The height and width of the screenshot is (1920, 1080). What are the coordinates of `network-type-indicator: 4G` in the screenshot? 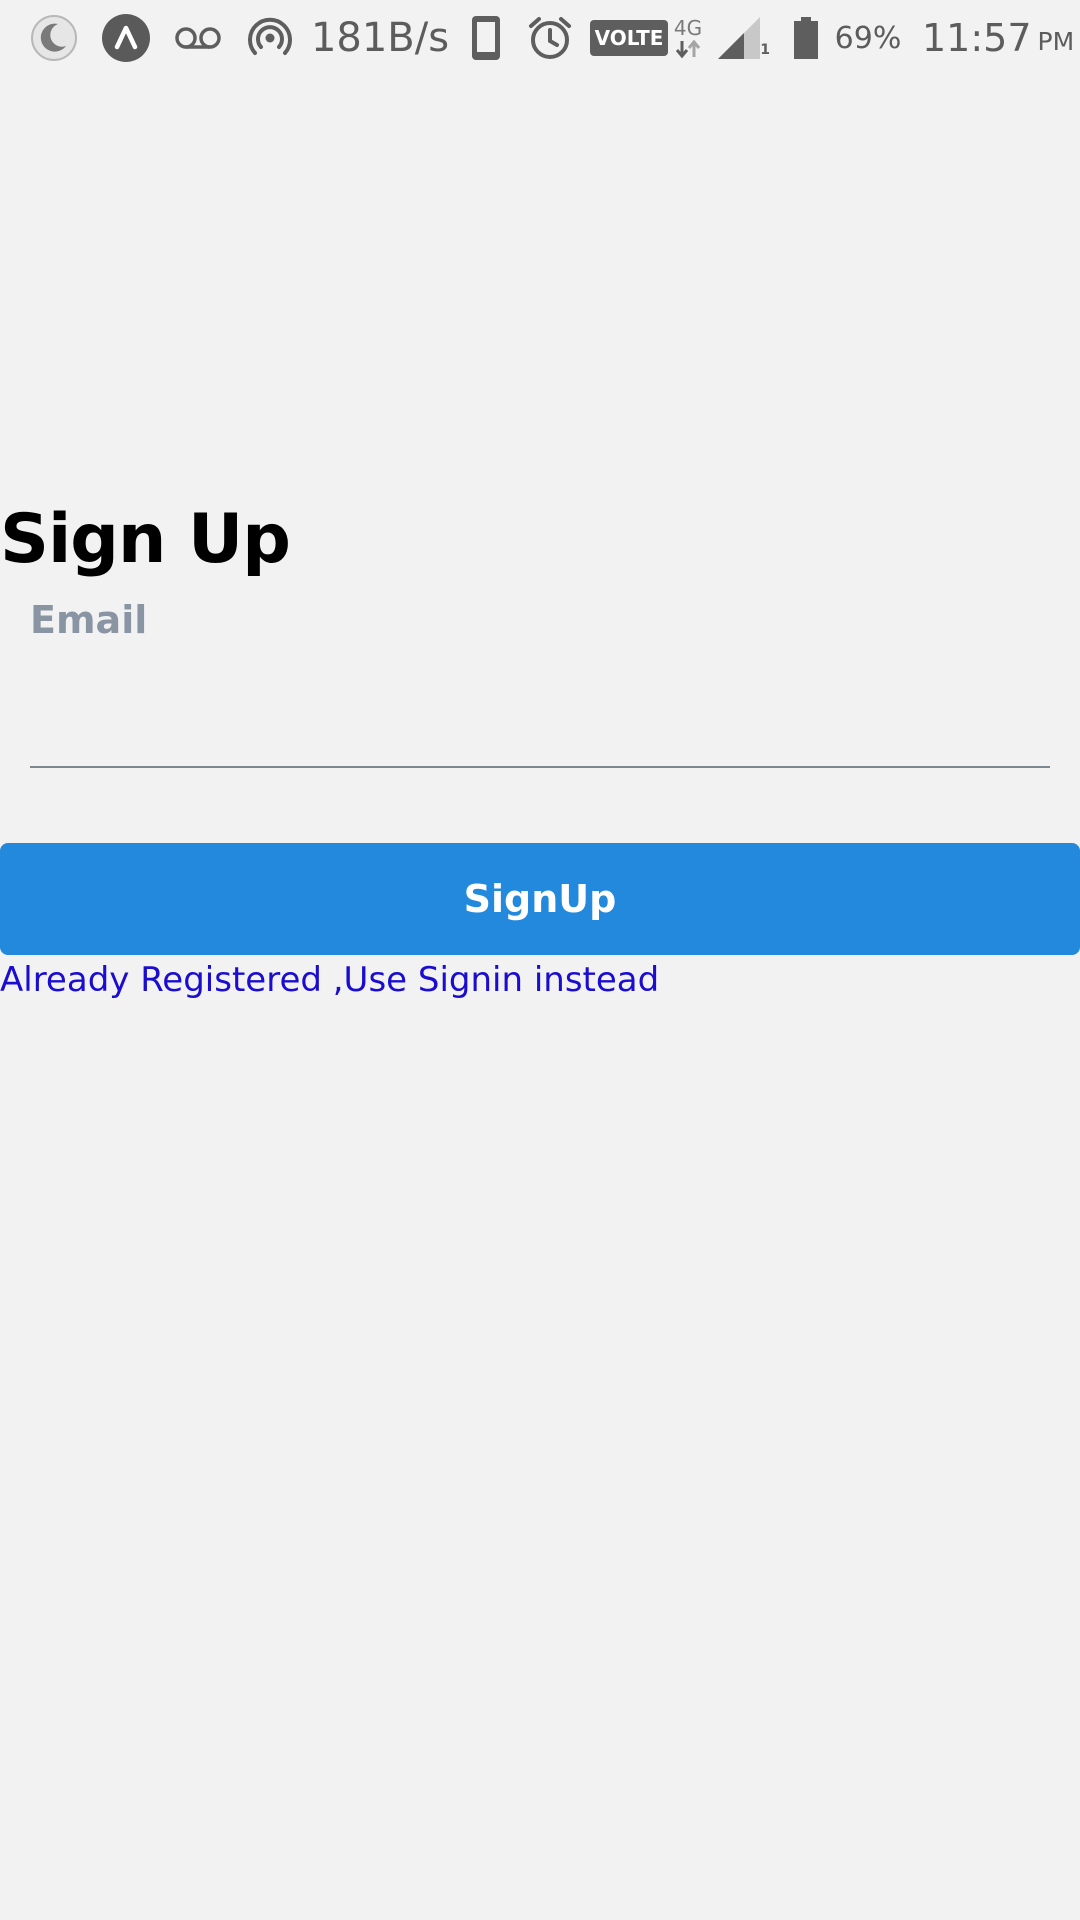 It's located at (688, 38).